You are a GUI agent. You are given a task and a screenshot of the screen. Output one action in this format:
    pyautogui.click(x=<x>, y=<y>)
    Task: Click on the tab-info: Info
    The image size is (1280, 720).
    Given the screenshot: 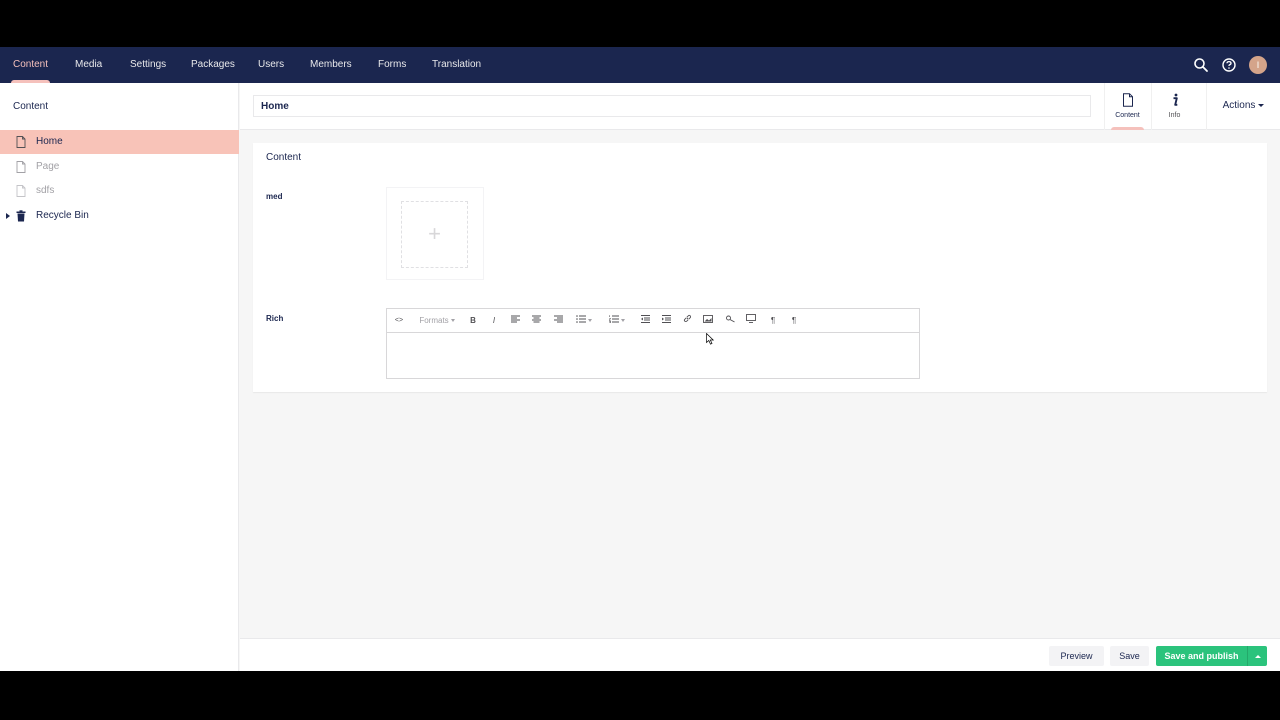 What is the action you would take?
    pyautogui.click(x=1174, y=106)
    